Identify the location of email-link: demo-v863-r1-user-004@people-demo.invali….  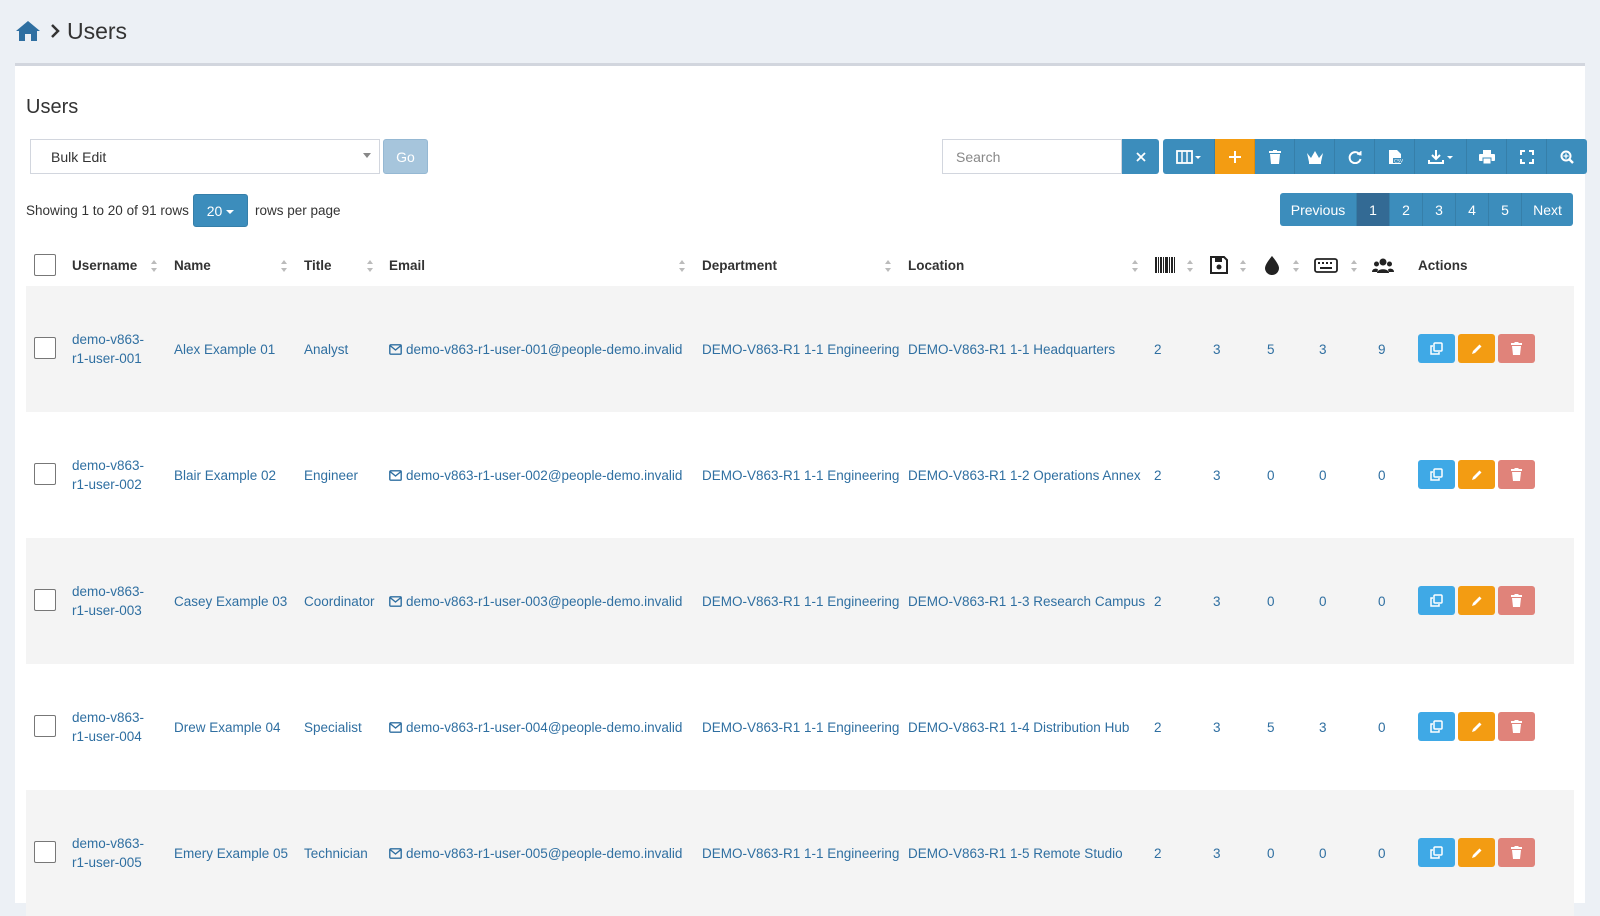
(535, 727).